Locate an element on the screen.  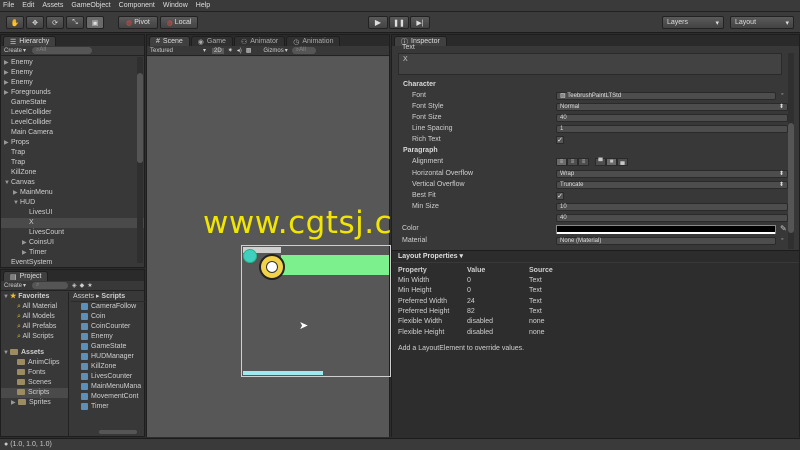
max-size-field: 40 is located at coordinates (672, 218).